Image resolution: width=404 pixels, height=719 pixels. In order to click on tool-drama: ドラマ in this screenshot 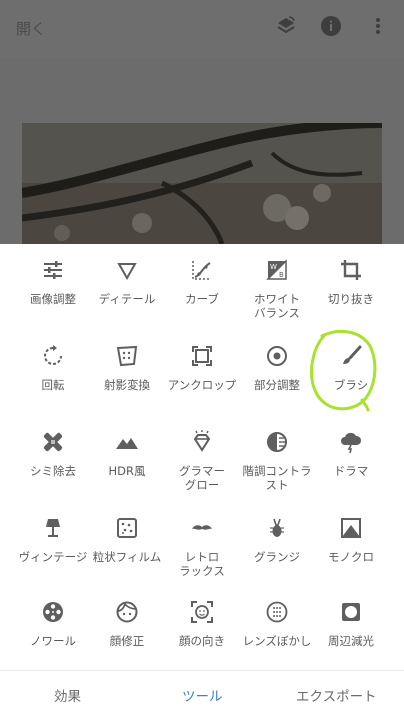, I will do `click(351, 454)`.